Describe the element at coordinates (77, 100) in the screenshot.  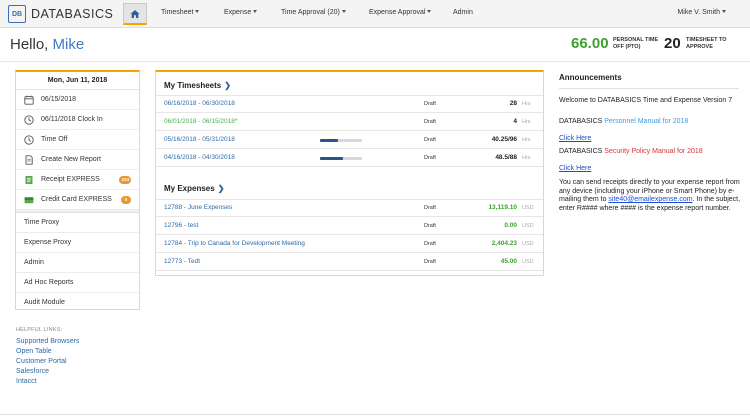
I see `quick-timesheet-date: 06/15/2018` at that location.